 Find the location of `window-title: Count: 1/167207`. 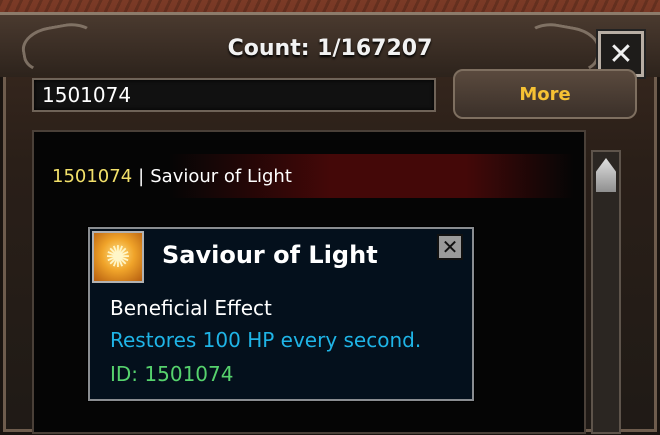

window-title: Count: 1/167207 is located at coordinates (330, 48).